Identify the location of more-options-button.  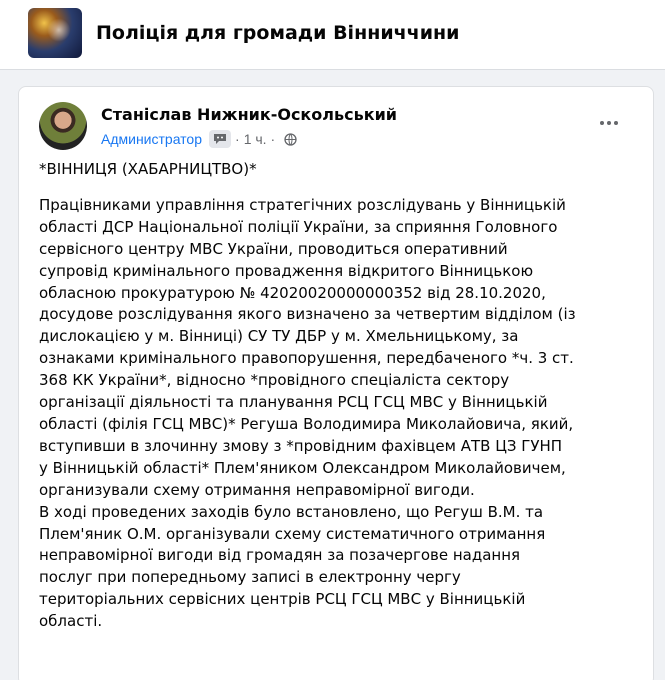
(609, 123).